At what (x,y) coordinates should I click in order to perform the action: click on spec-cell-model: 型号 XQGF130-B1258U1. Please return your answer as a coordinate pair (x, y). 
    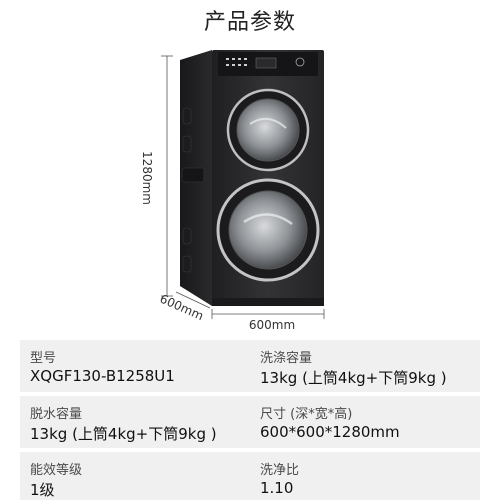
    Looking at the image, I should click on (135, 366).